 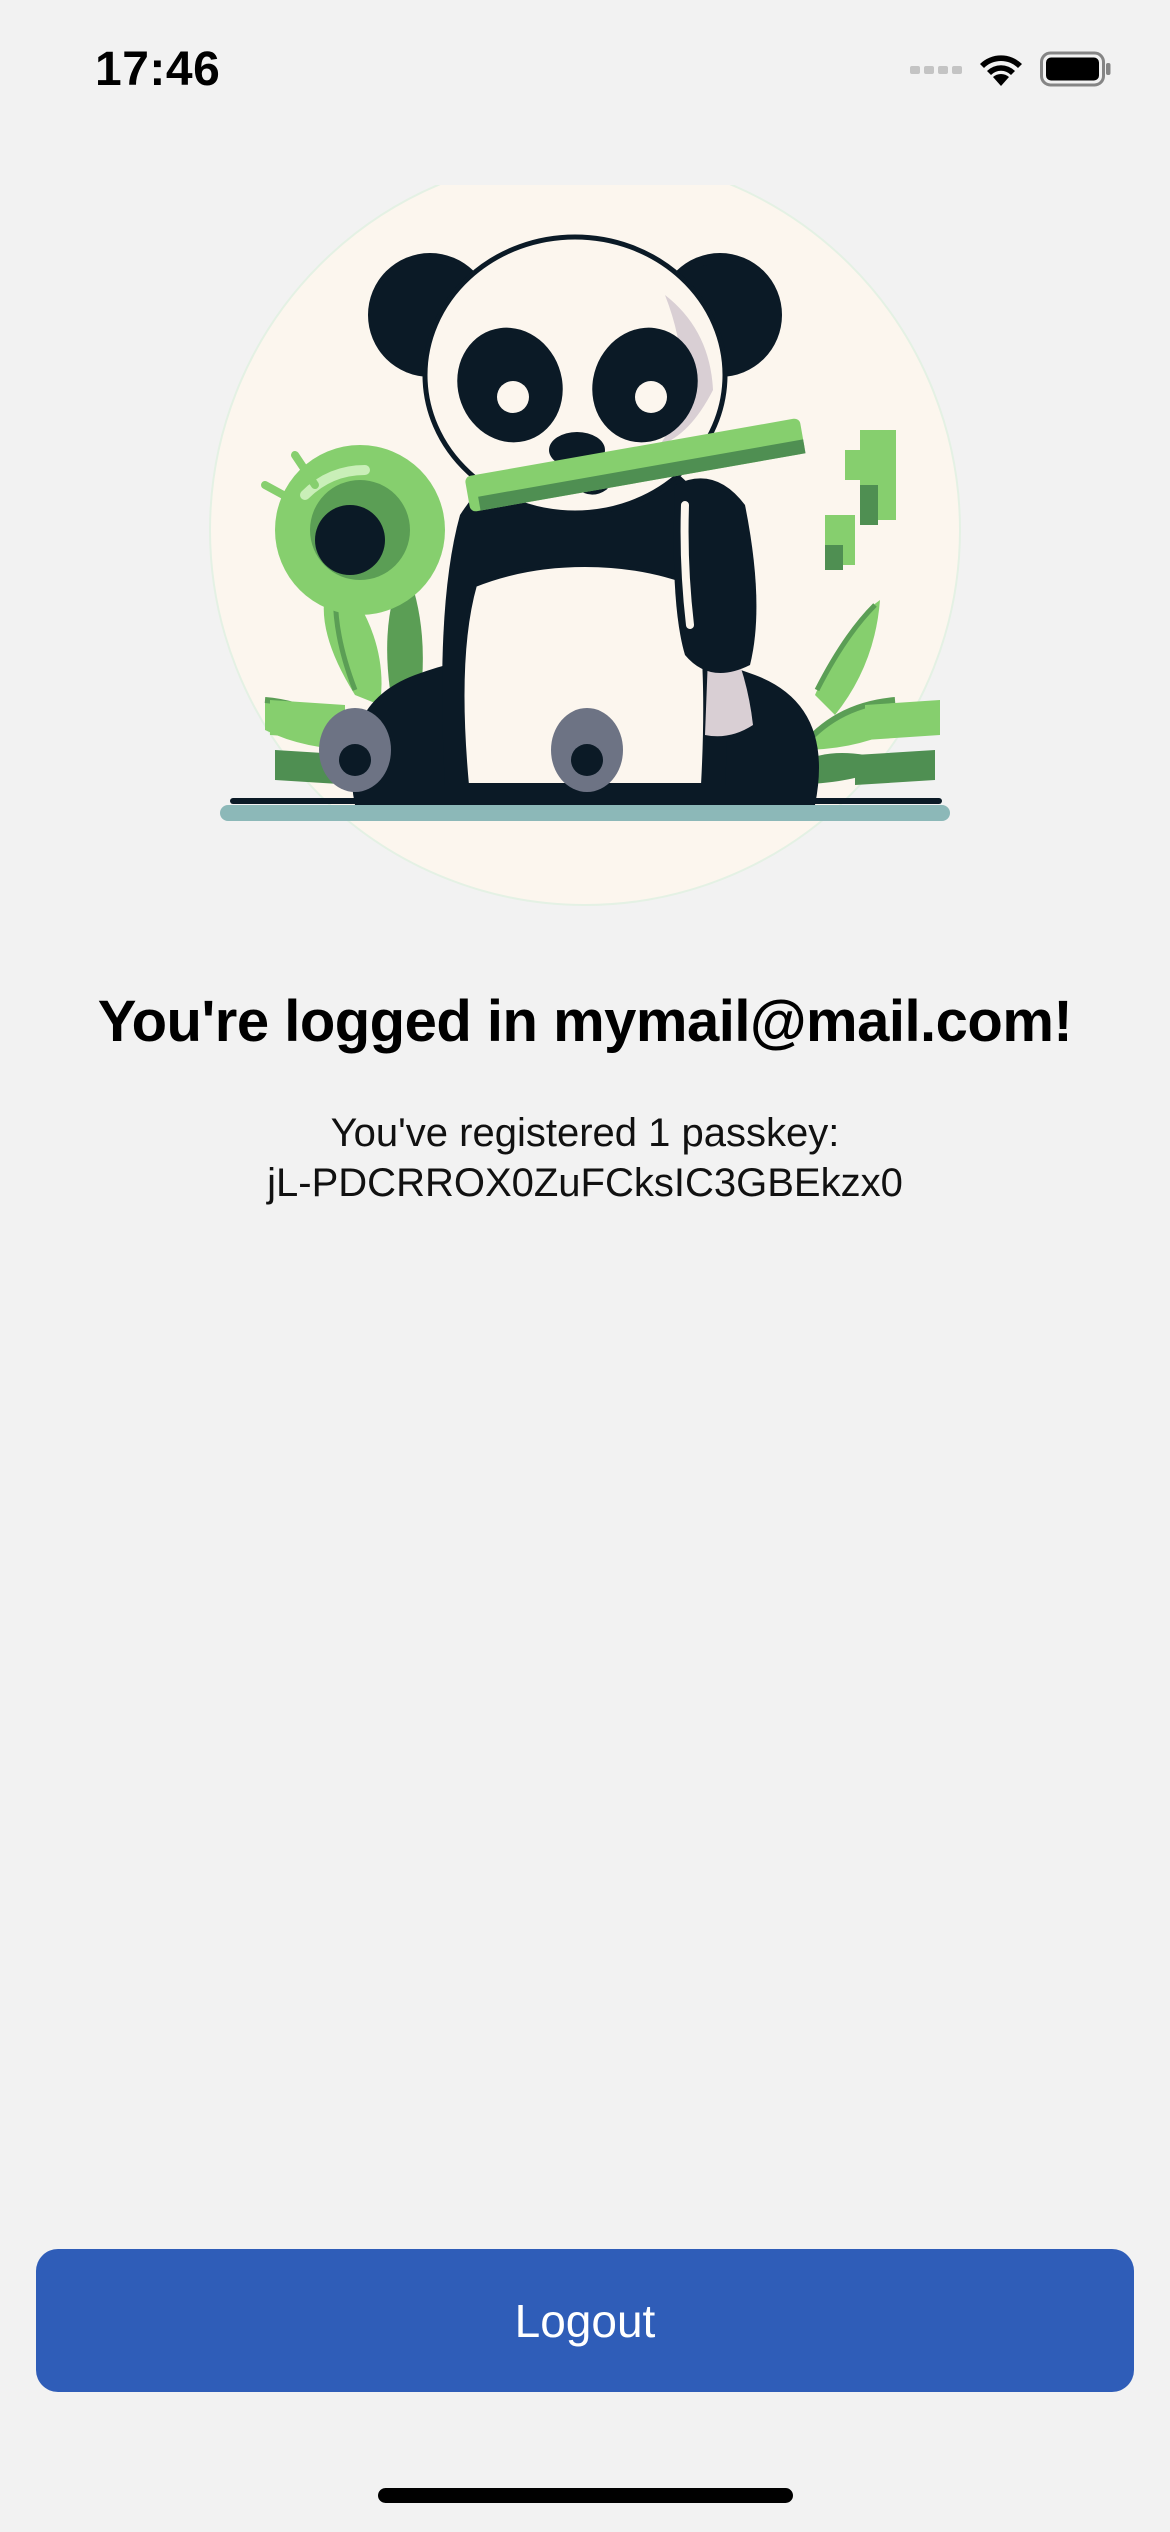 What do you see at coordinates (1076, 71) in the screenshot?
I see `battery-icon` at bounding box center [1076, 71].